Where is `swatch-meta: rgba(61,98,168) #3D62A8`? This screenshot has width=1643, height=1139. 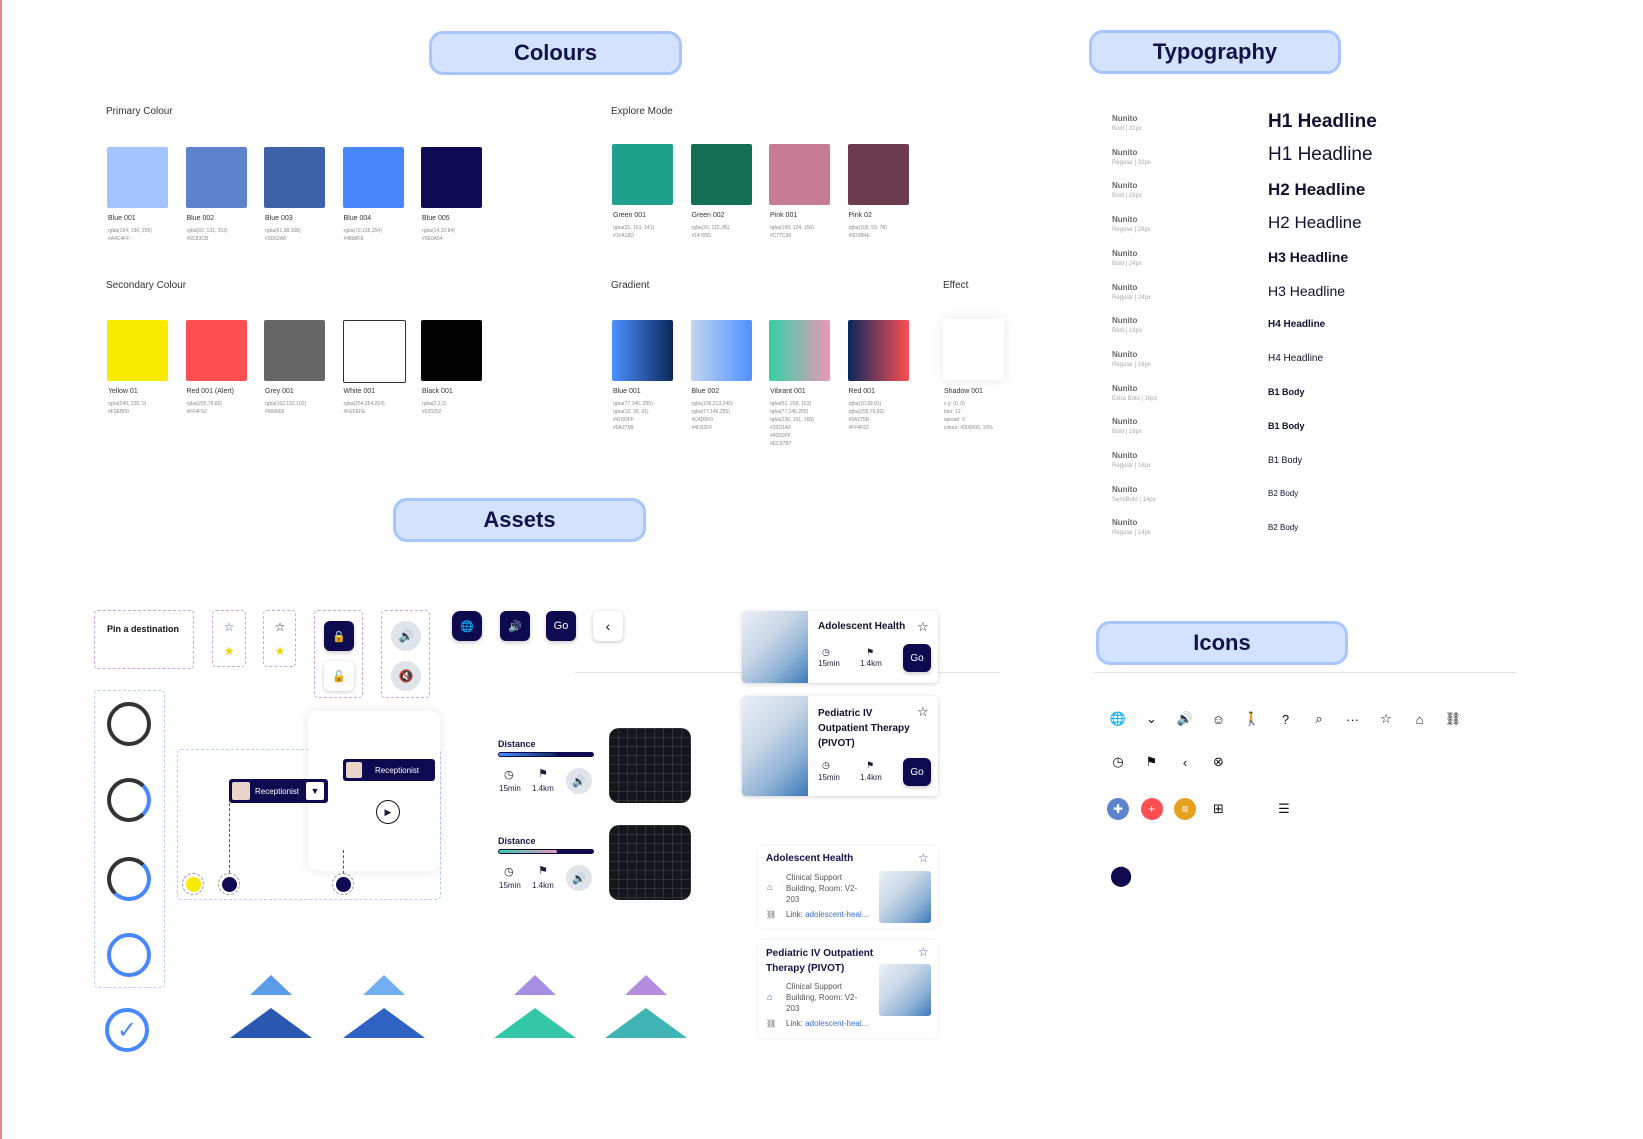
swatch-meta: rgba(61,98,168) #3D62A8 is located at coordinates (283, 235).